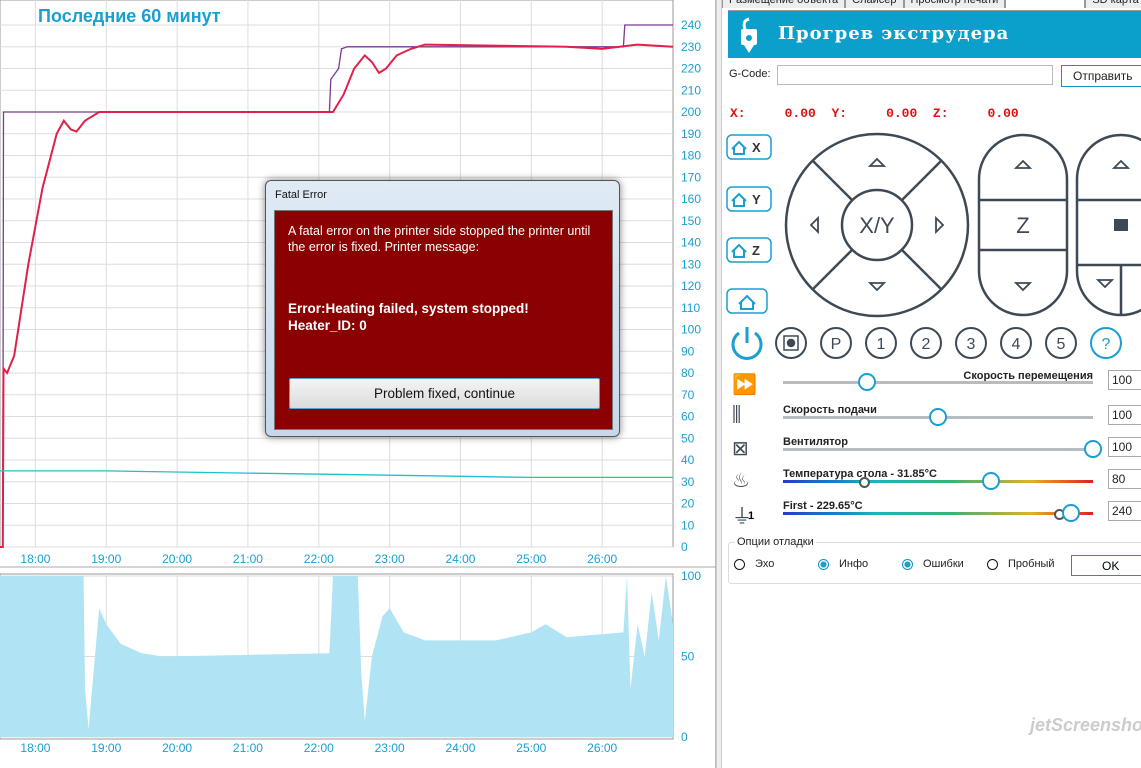 This screenshot has height=768, width=1141. I want to click on x-value: 0.00, so click(800, 113).